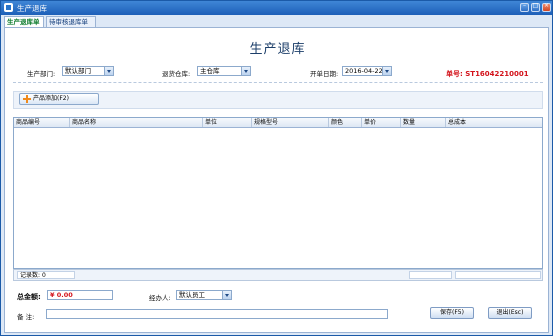 The image size is (553, 336). I want to click on order-number-value: ST16042210001, so click(497, 74).